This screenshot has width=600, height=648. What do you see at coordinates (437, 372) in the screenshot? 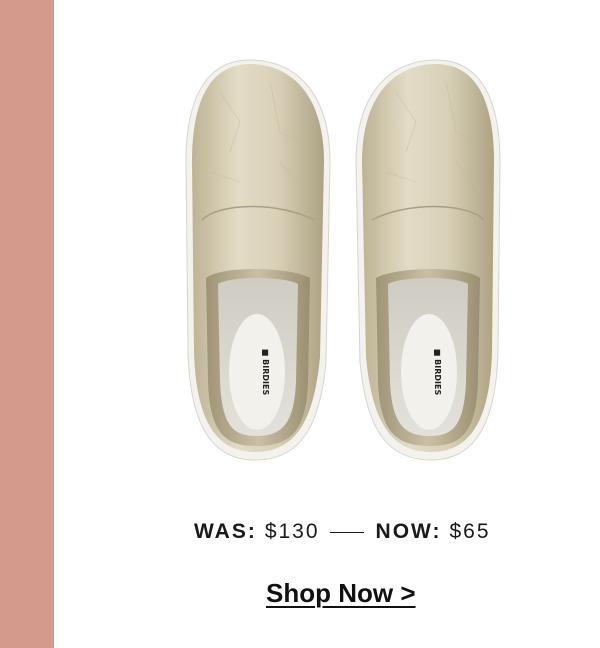
I see `insole-brand-right: ■ BIRDIES` at bounding box center [437, 372].